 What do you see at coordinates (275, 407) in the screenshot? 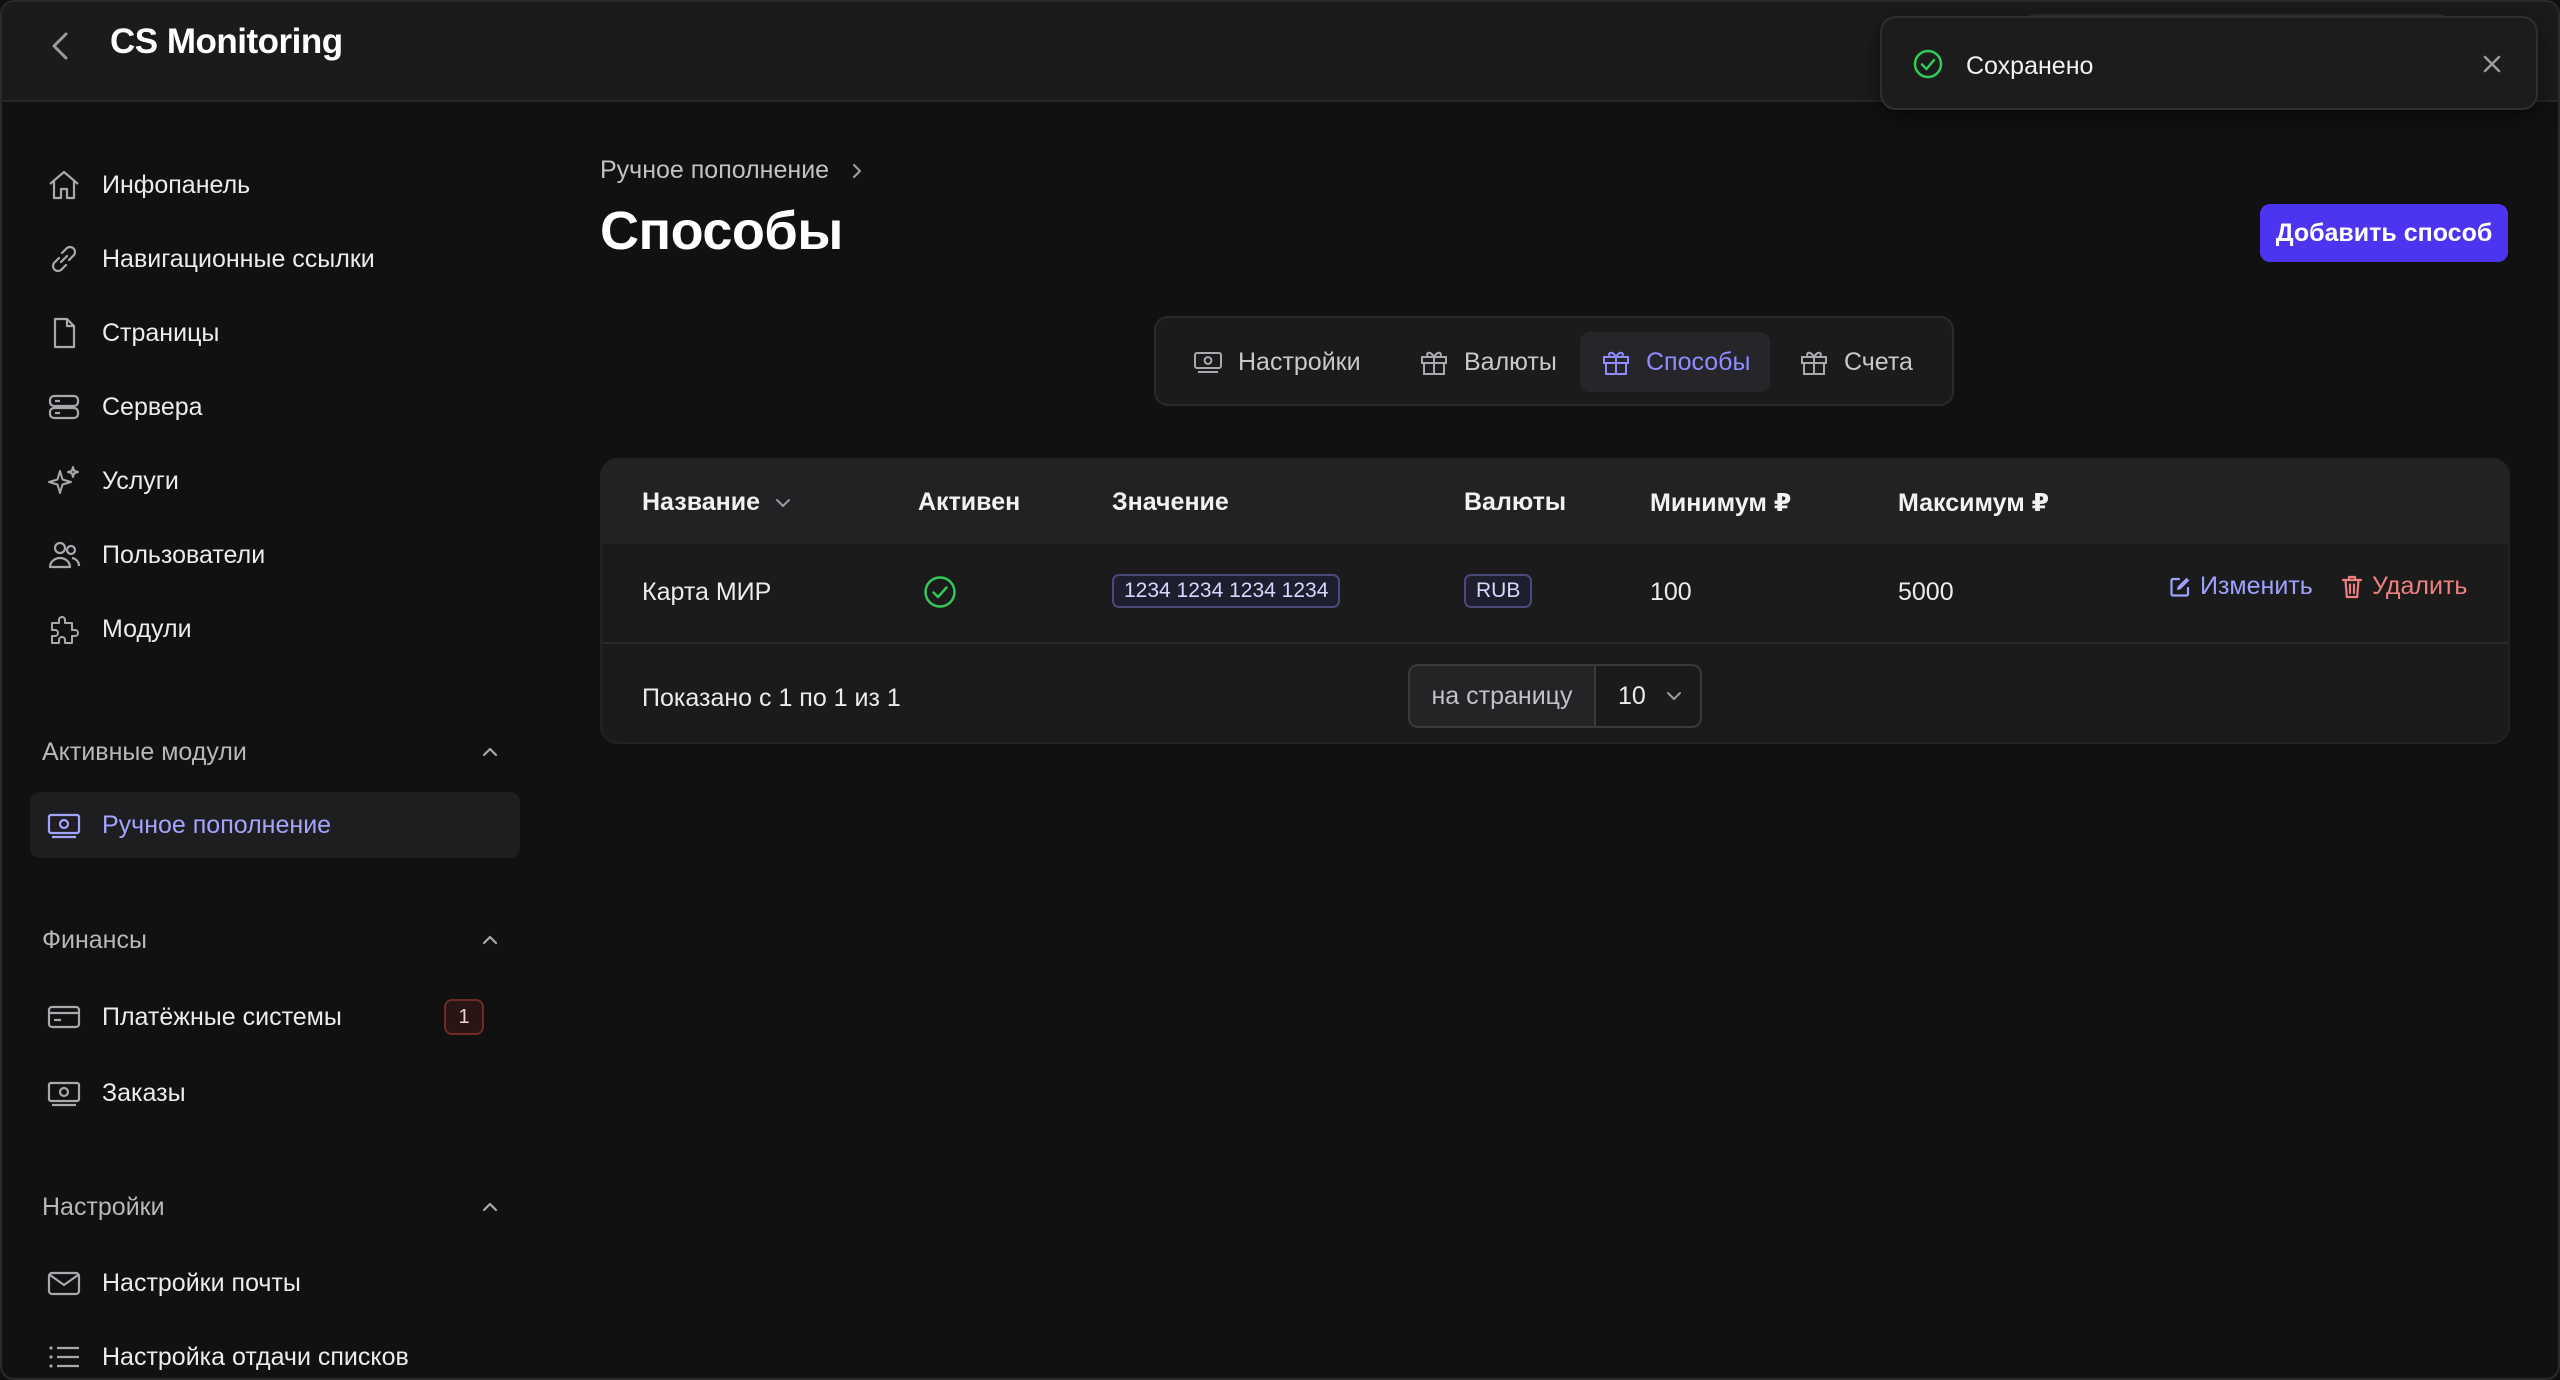
I see `sidebar-item-servers: Сервера` at bounding box center [275, 407].